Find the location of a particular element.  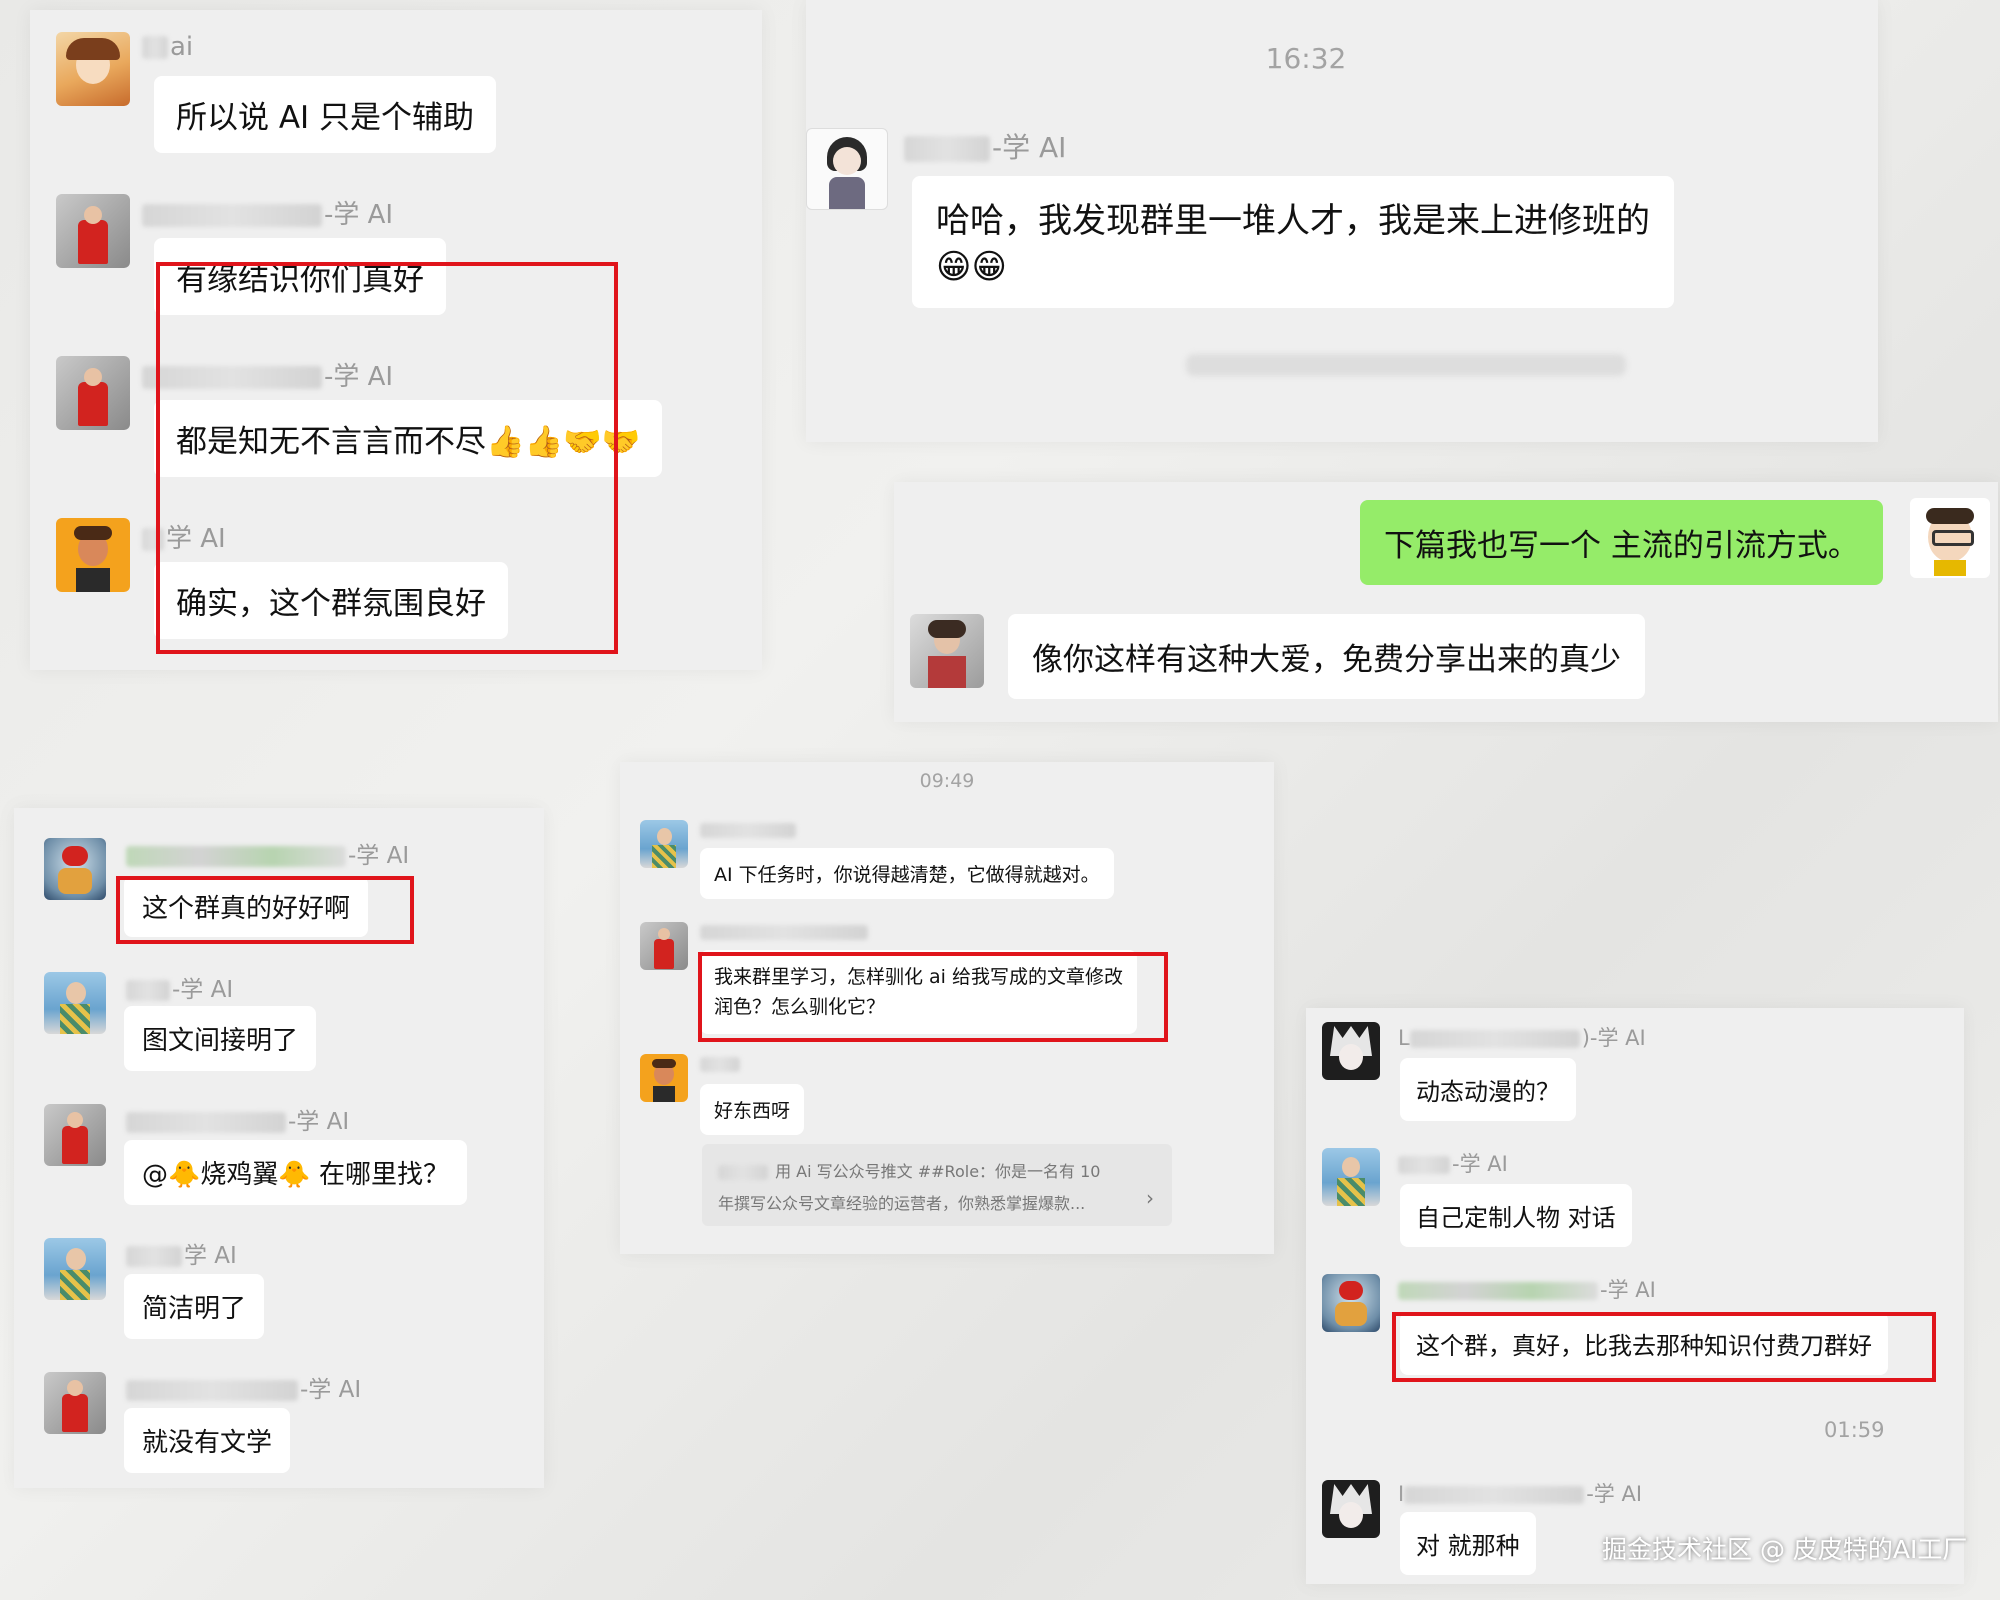

message-bubble: 就没有文学 is located at coordinates (207, 1440).